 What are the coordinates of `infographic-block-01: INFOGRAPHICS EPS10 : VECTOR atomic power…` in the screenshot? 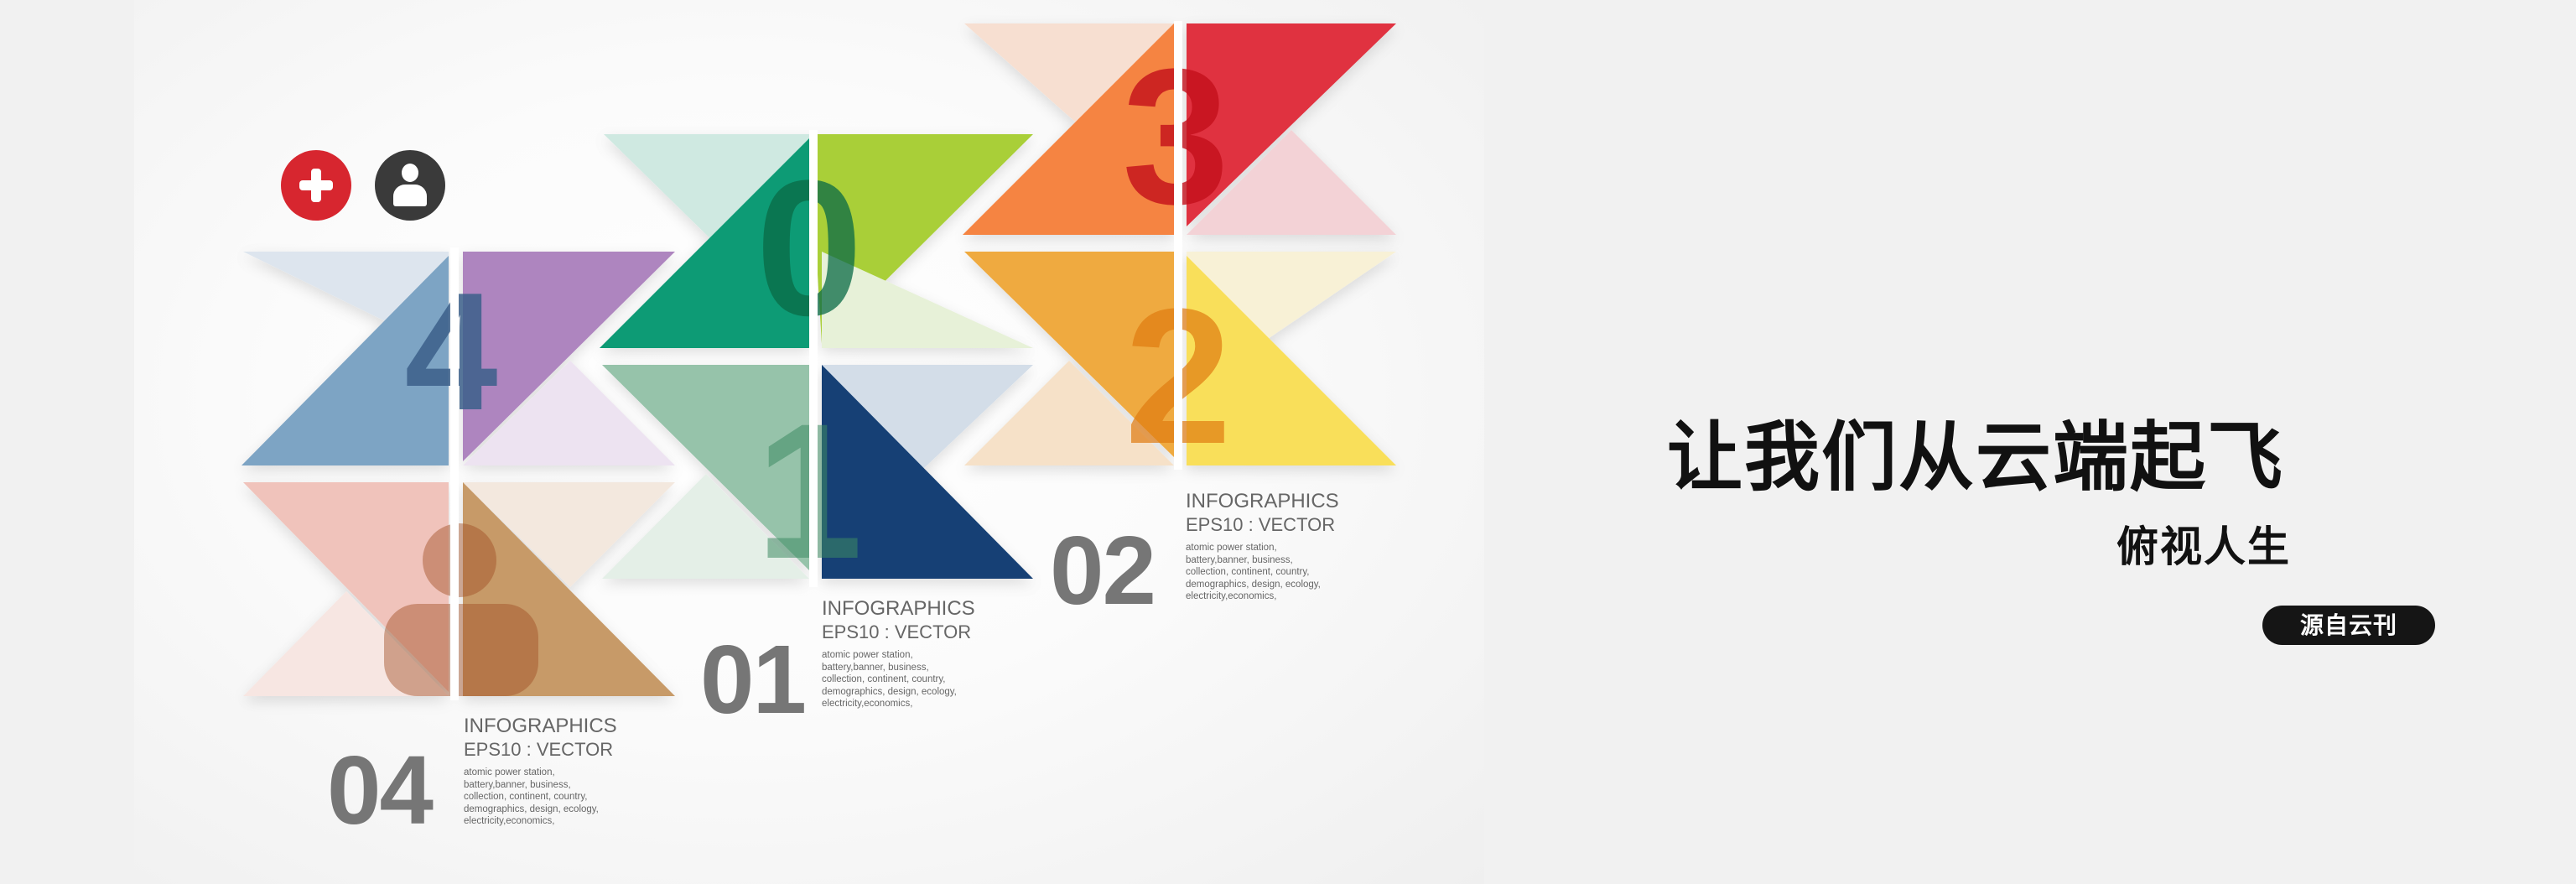 It's located at (898, 653).